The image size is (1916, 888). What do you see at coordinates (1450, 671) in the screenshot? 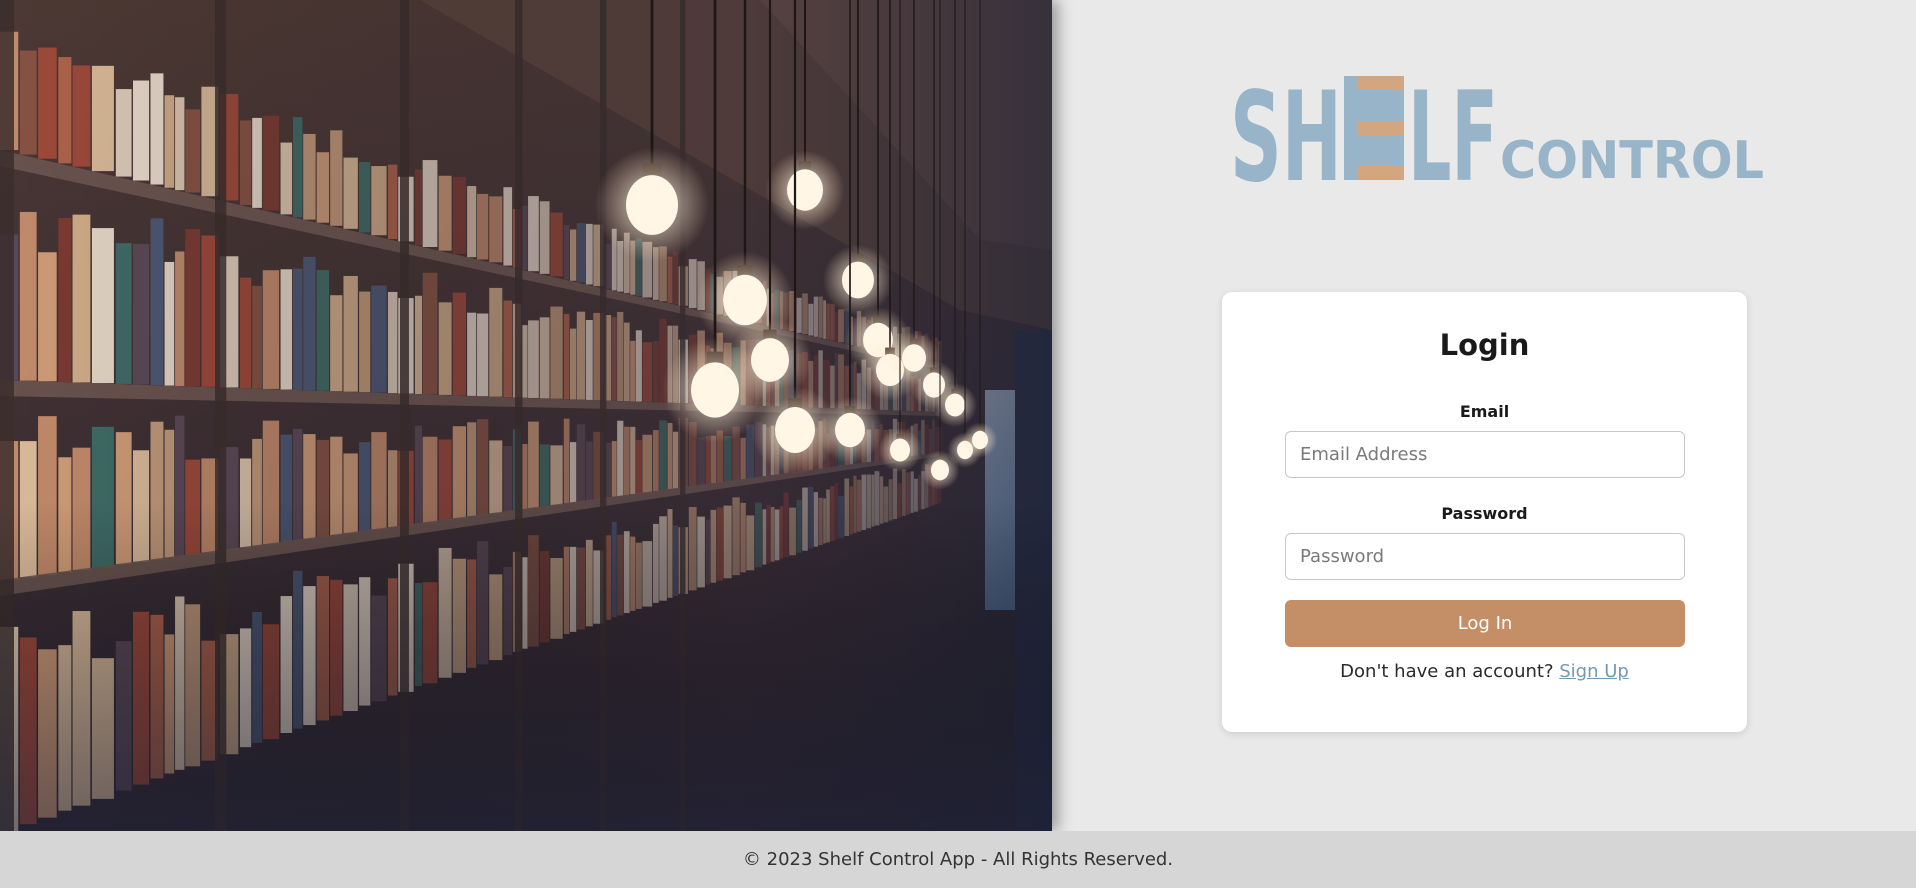
I see `signup-prompt-text: Don't have an account?` at bounding box center [1450, 671].